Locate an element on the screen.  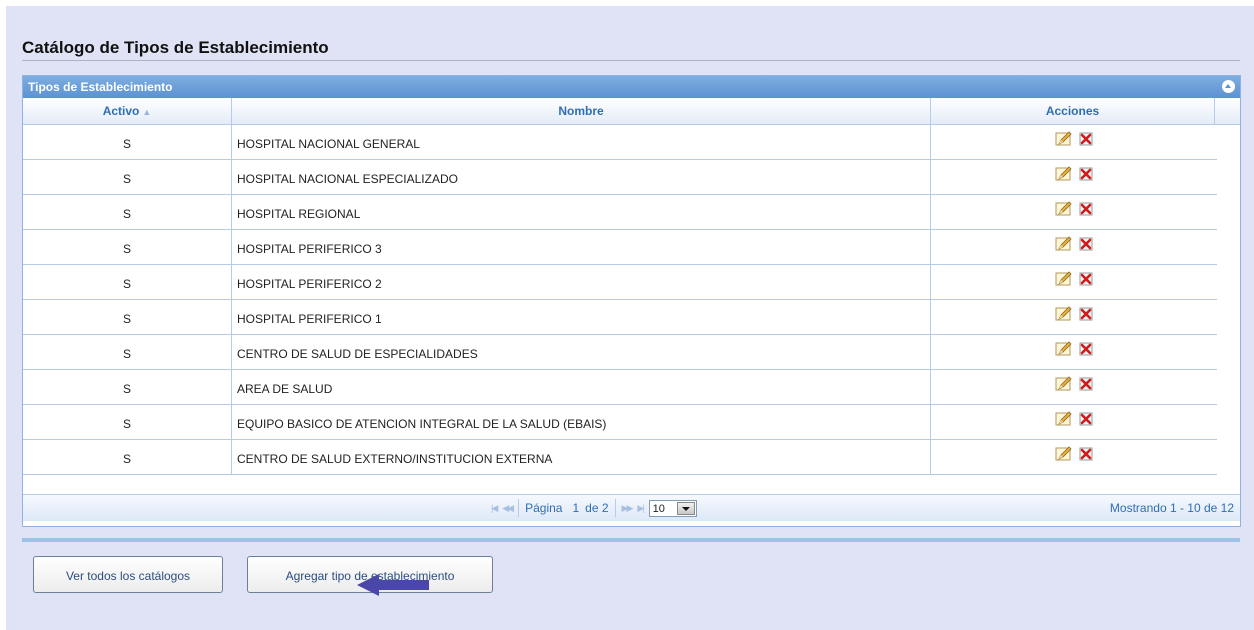
table-row: S AREA DE SALUD is located at coordinates (620, 387).